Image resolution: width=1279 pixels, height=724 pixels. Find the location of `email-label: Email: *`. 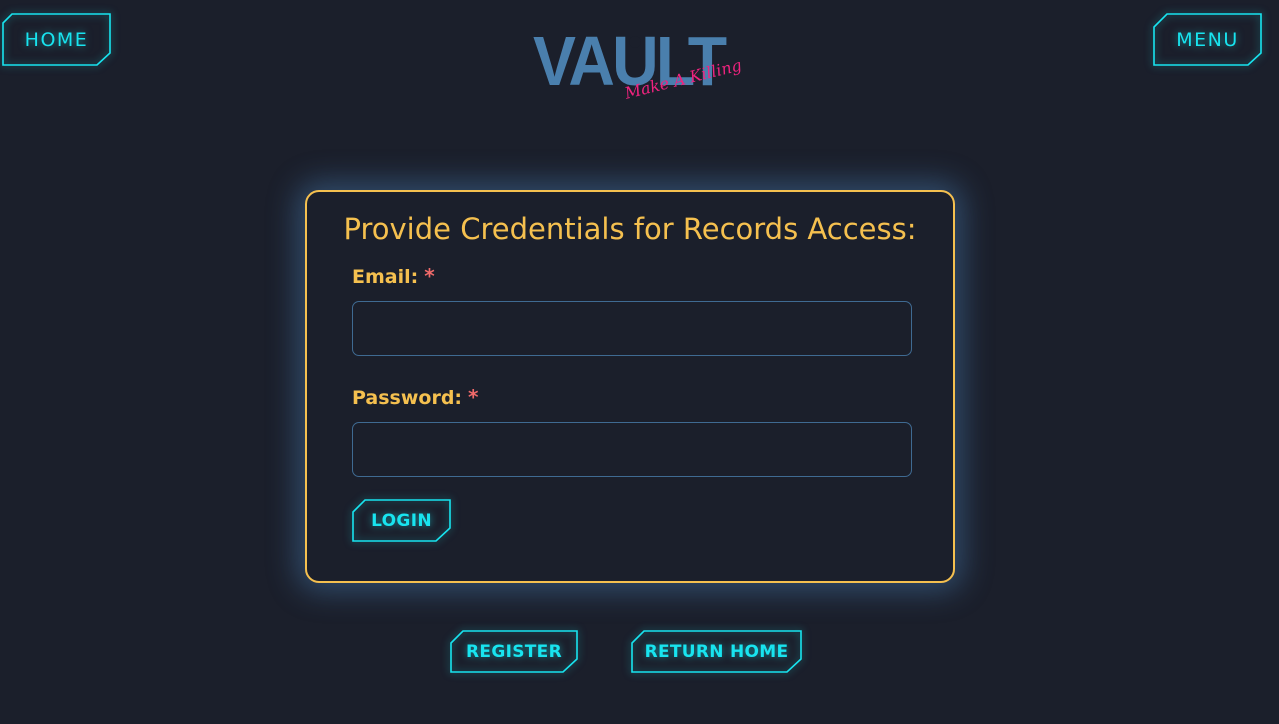

email-label: Email: * is located at coordinates (393, 276).